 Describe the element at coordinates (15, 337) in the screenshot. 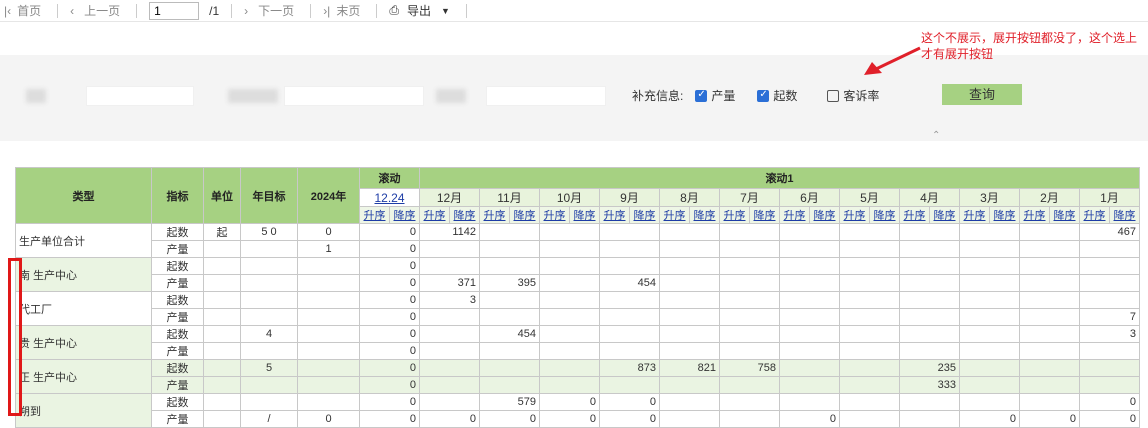

I see `highlight-box` at that location.